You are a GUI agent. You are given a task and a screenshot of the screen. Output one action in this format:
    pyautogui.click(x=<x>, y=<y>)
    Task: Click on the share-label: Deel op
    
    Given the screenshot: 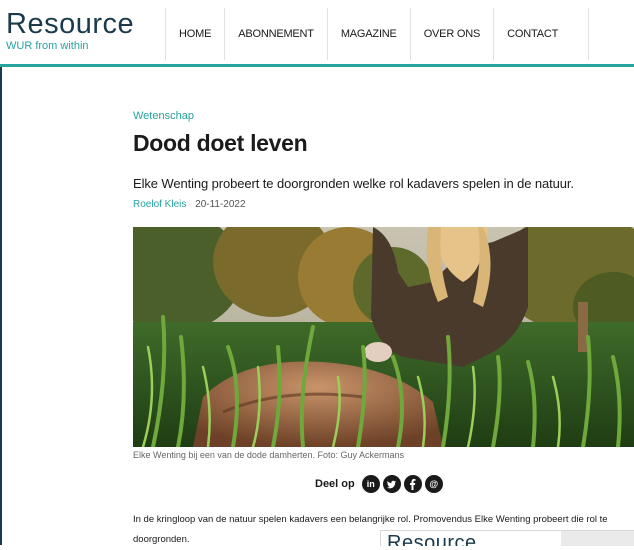 What is the action you would take?
    pyautogui.click(x=335, y=484)
    